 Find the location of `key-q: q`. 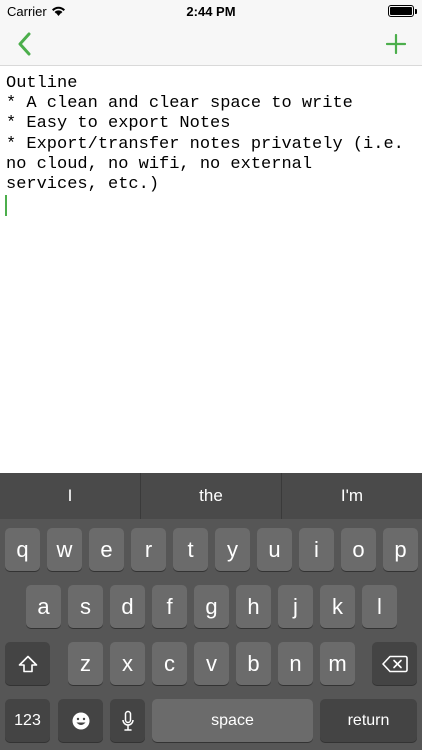

key-q: q is located at coordinates (22, 549).